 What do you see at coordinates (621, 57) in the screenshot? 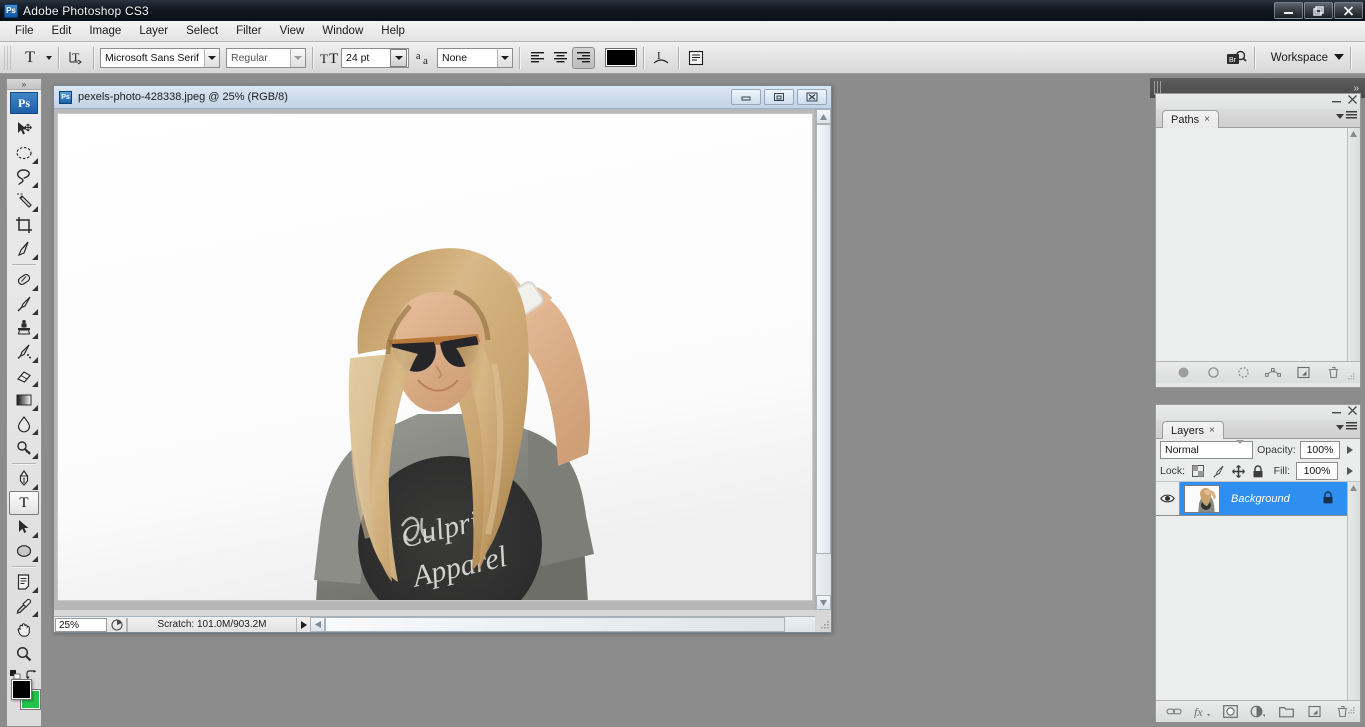
I see `text-color-swatch` at bounding box center [621, 57].